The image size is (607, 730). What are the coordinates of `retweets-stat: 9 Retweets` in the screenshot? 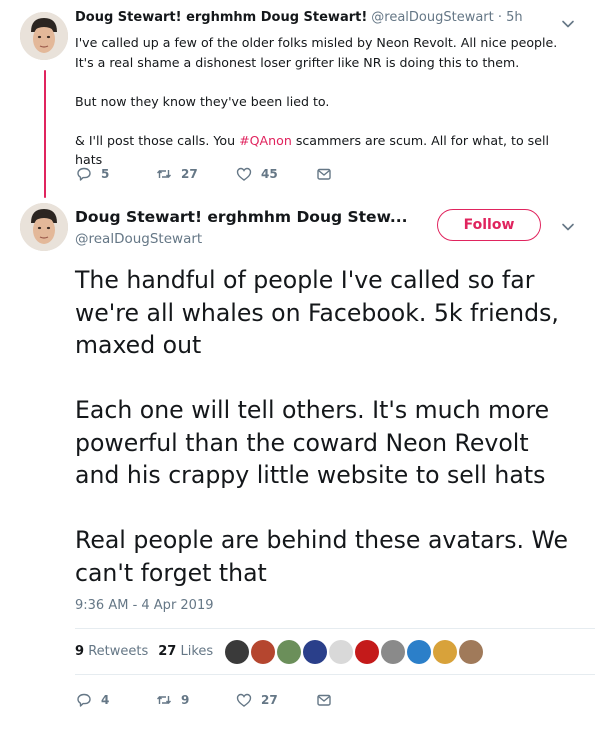 It's located at (111, 651).